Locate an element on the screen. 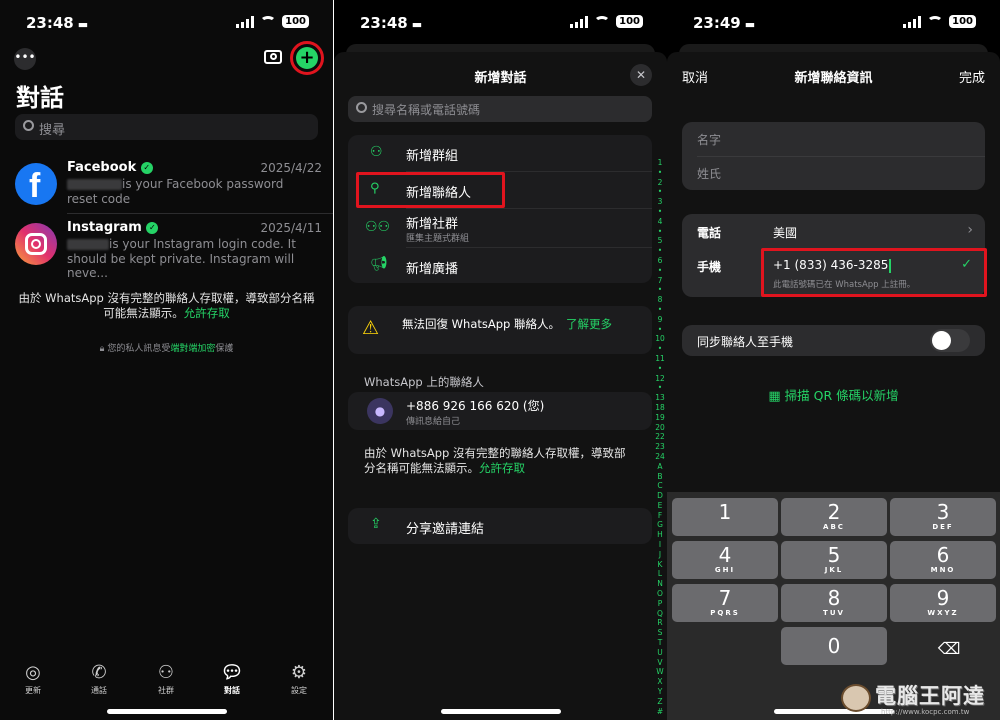  share-invite-row: ⇪ 分享邀請連結 is located at coordinates (500, 526).